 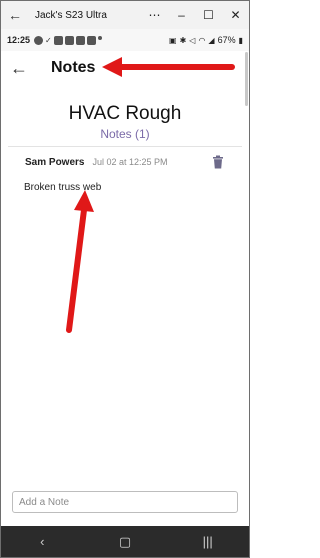 What do you see at coordinates (19, 40) in the screenshot?
I see `status-time: 12:25` at bounding box center [19, 40].